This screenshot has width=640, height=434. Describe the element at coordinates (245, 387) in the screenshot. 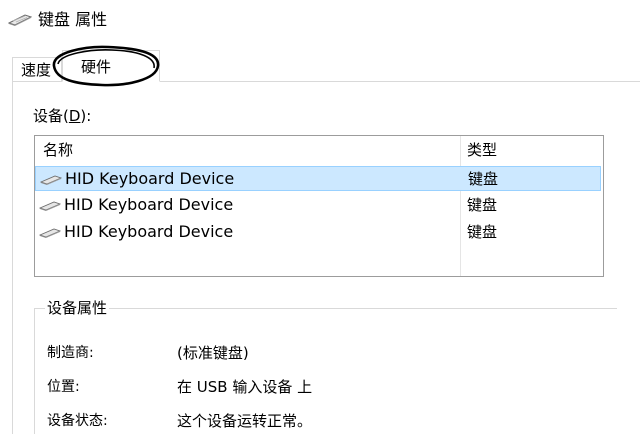

I see `location-value: 在 USB 输入设备 上` at that location.